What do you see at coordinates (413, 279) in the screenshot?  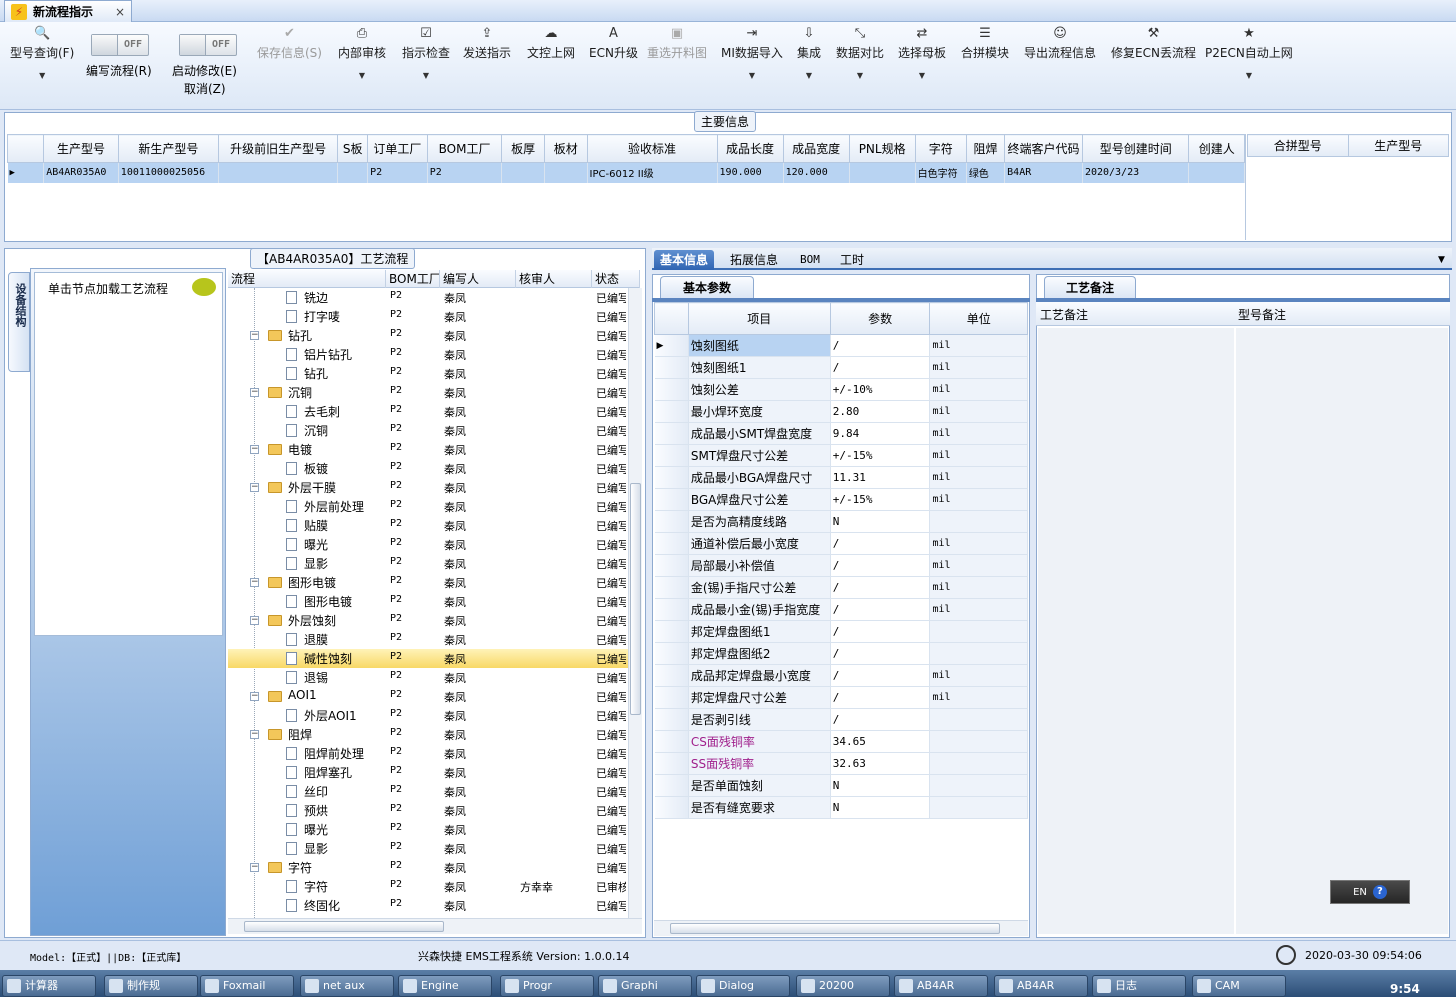 I see `col-bom-factory: BOM工厂` at bounding box center [413, 279].